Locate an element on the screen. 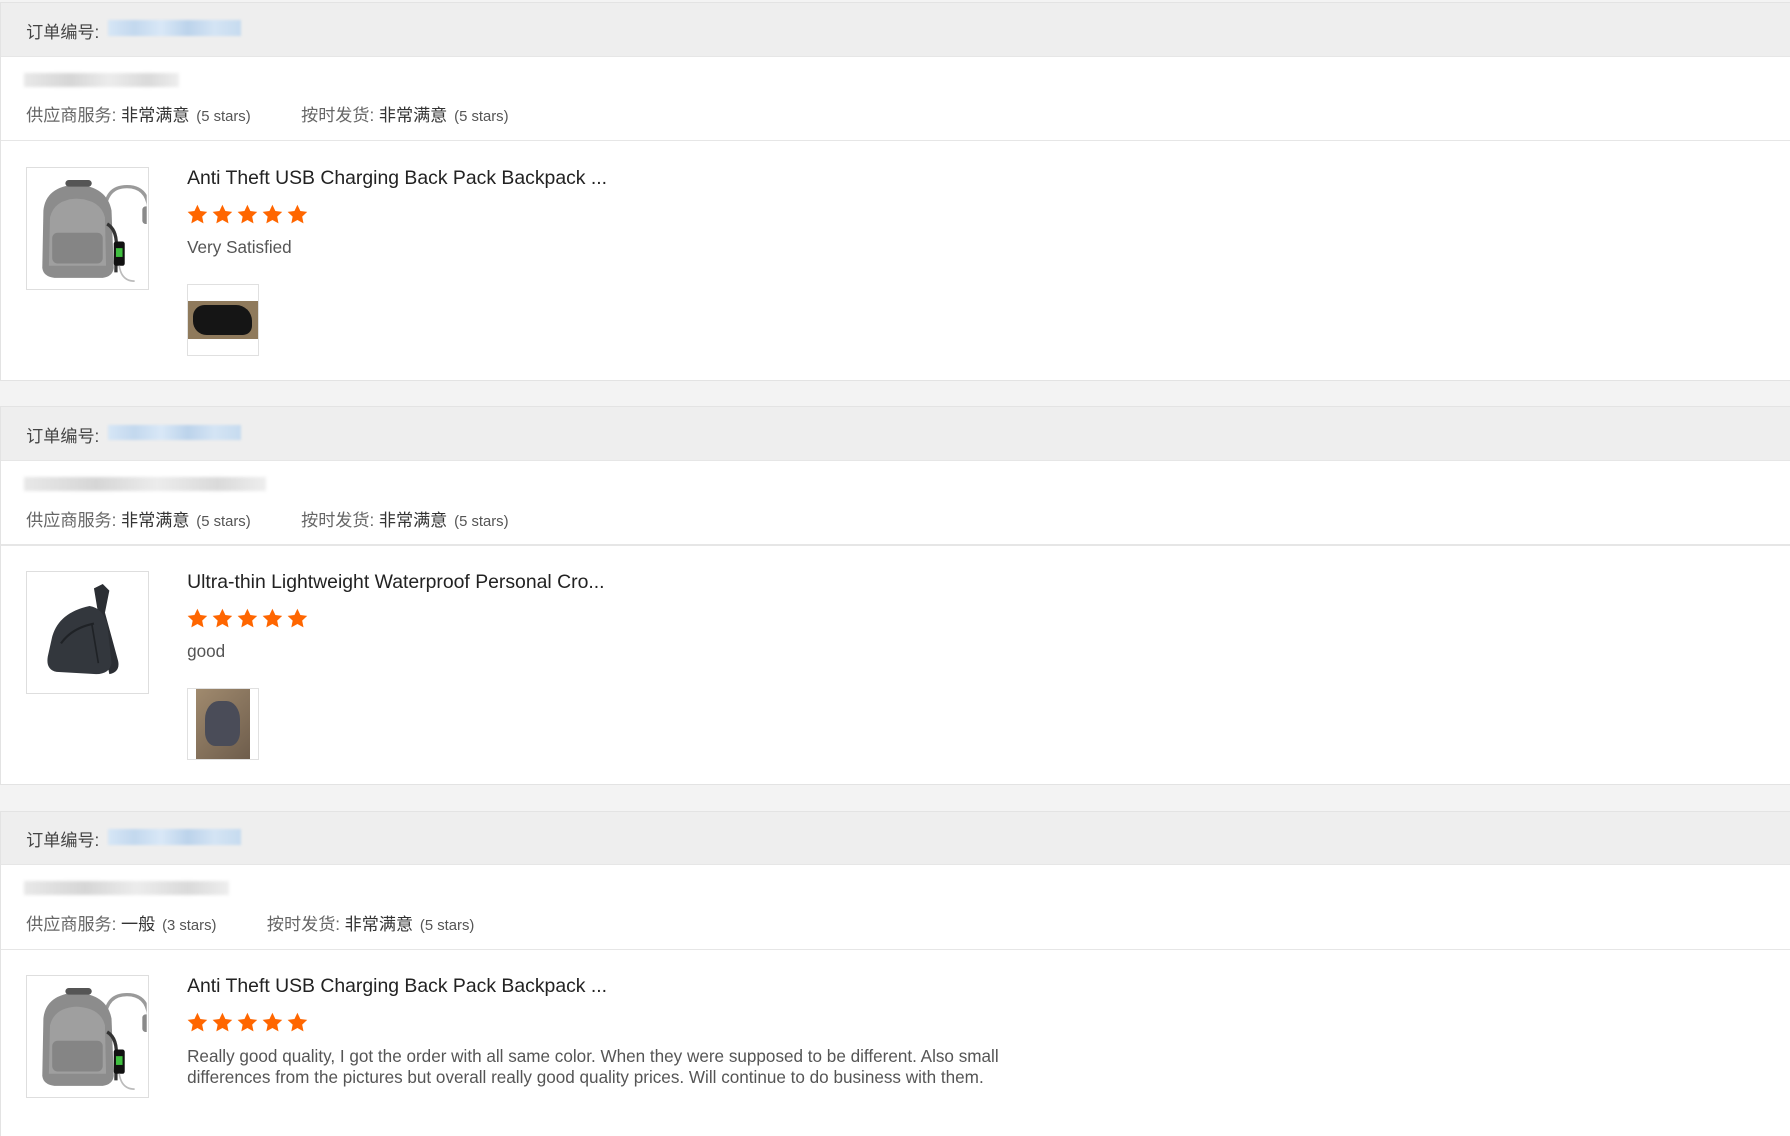  review-text: Very Satisfied is located at coordinates (239, 248).